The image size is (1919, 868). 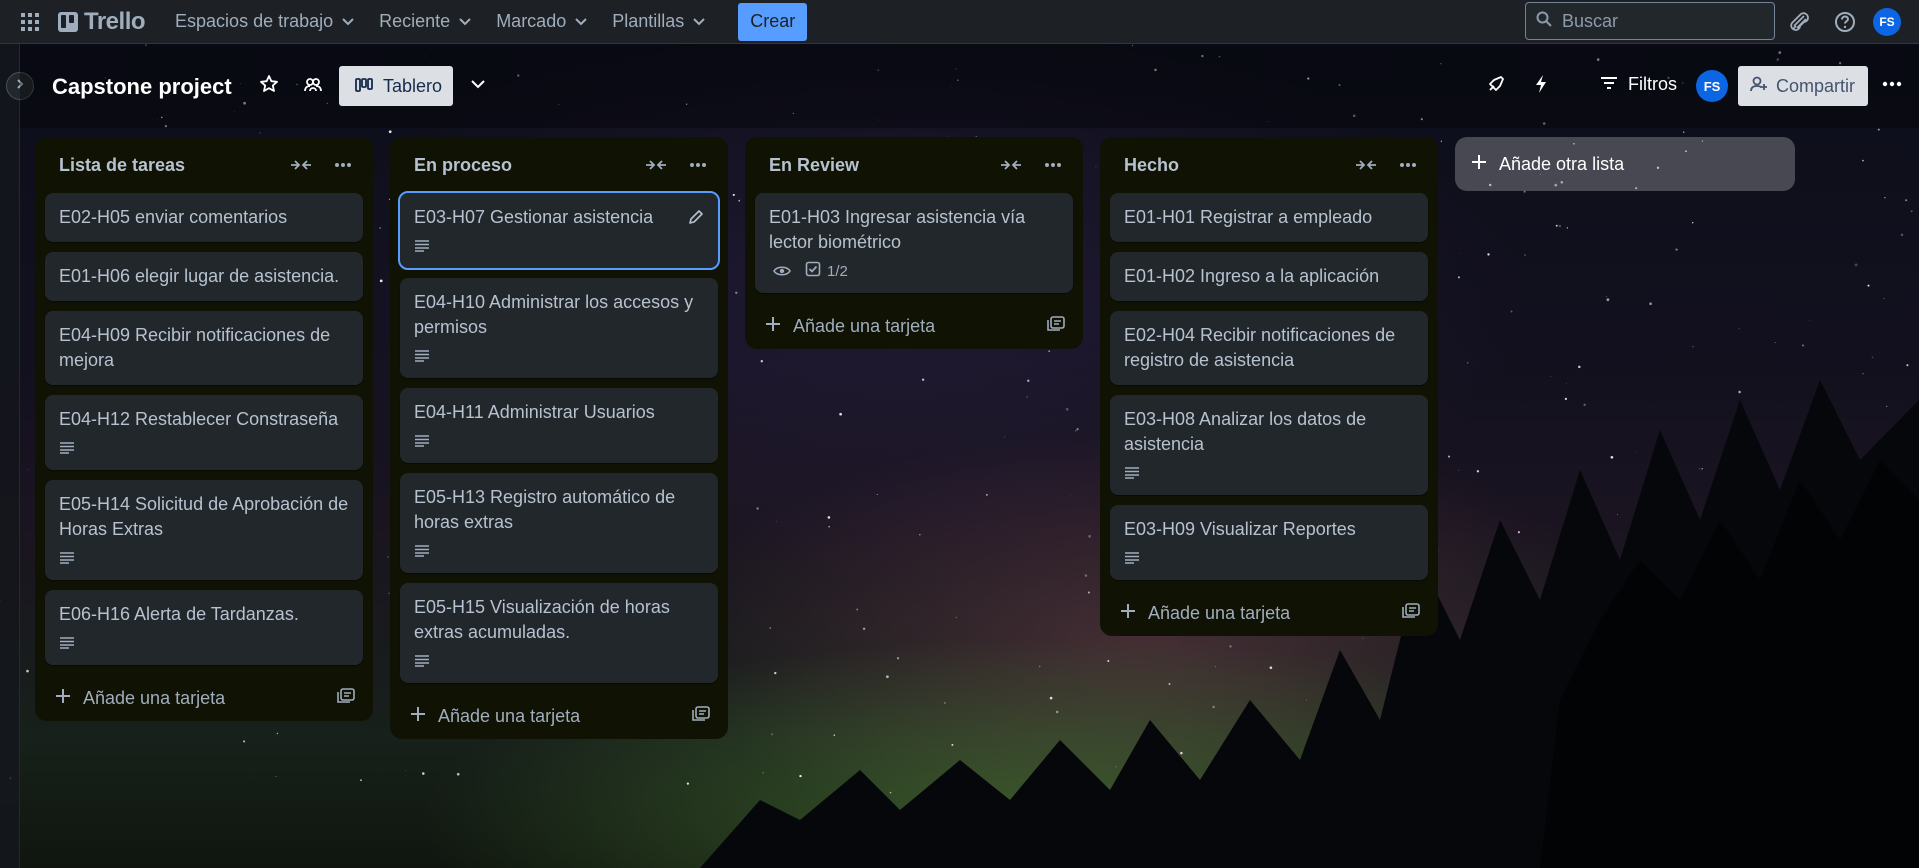 What do you see at coordinates (1269, 217) in the screenshot?
I see `task-card: E01-H01 Registrar a empleado` at bounding box center [1269, 217].